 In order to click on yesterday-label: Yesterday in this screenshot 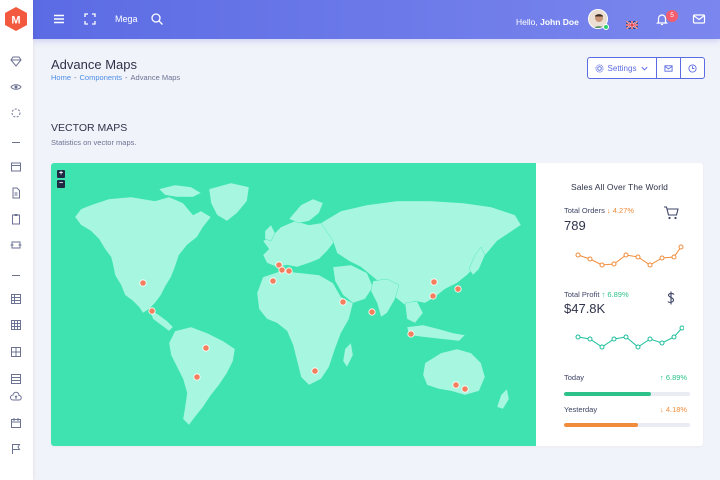, I will do `click(581, 409)`.